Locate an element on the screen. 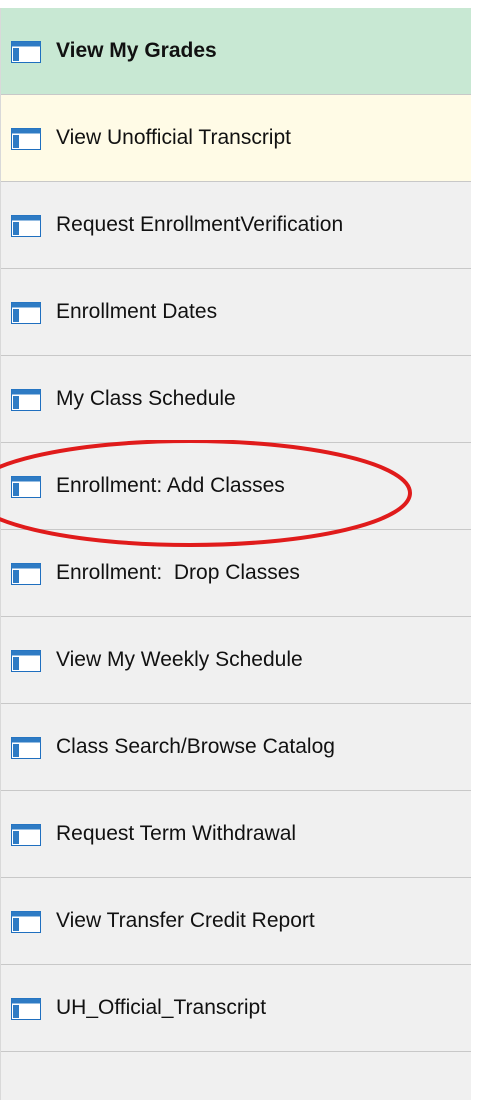 The image size is (487, 1100). menu-item-label: Enrollment: Drop Classes is located at coordinates (178, 572).